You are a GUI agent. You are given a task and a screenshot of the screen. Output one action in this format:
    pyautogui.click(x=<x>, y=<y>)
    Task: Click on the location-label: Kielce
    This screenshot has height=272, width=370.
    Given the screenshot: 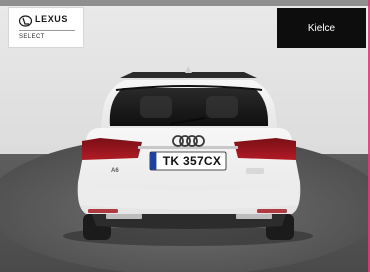 What is the action you would take?
    pyautogui.click(x=321, y=28)
    